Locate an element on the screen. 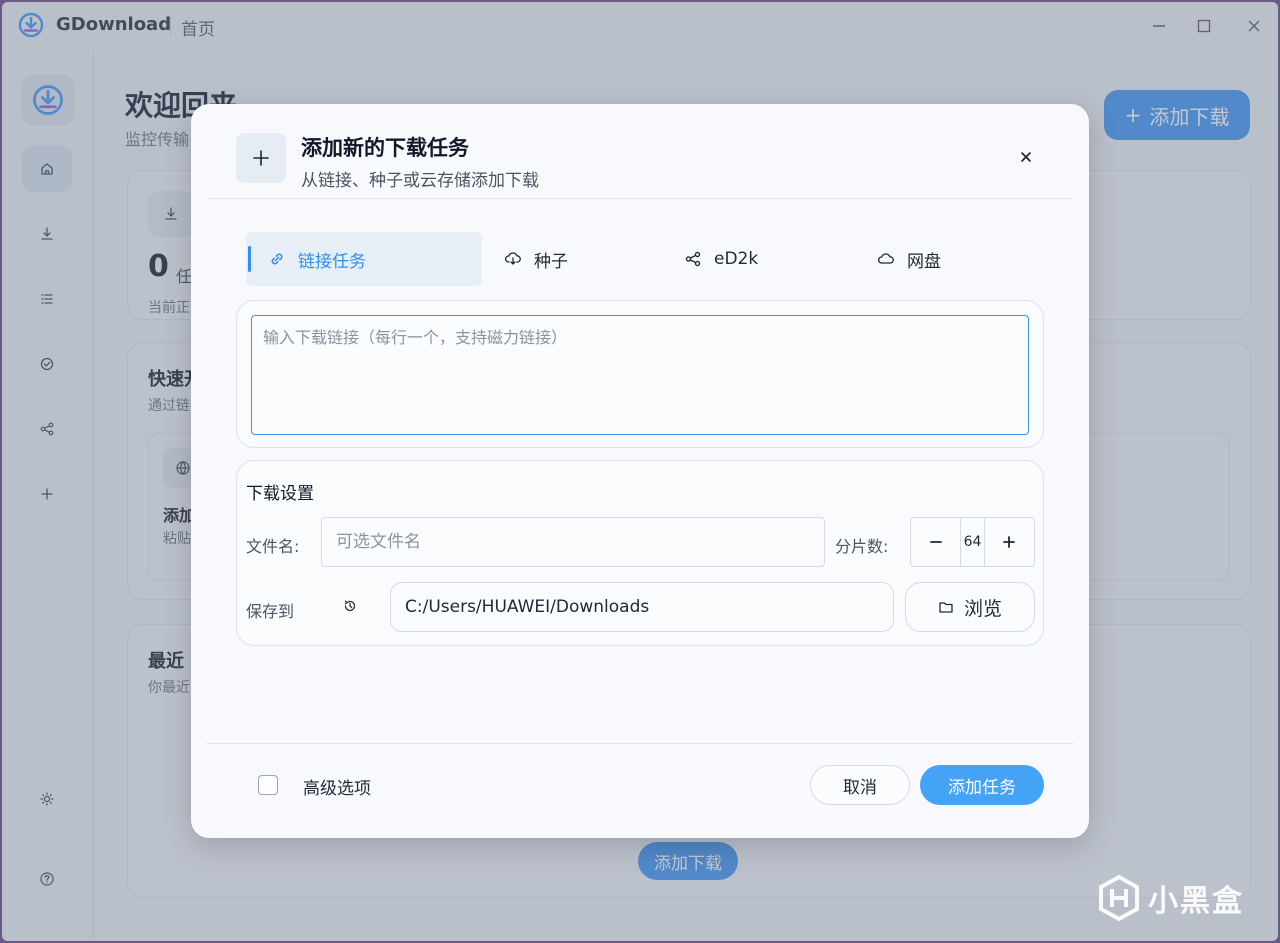 This screenshot has width=1280, height=943. tab-torrent-label: 种子 is located at coordinates (551, 261).